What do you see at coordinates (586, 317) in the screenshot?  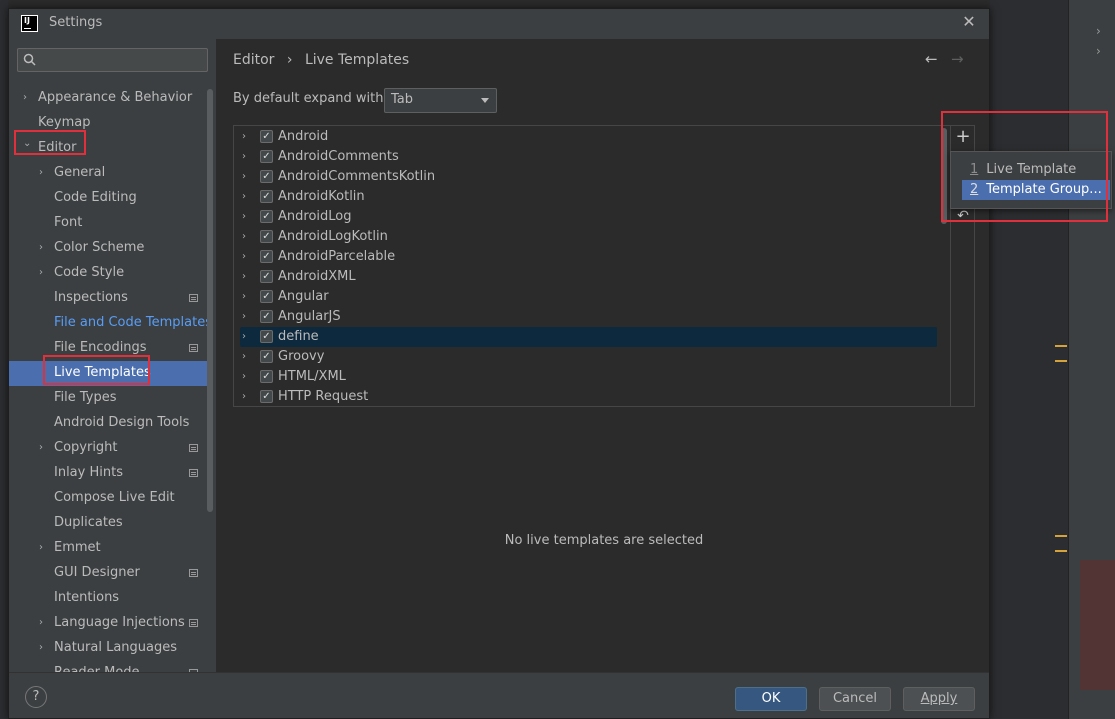 I see `template-group-row: › ✓ AngularJS` at bounding box center [586, 317].